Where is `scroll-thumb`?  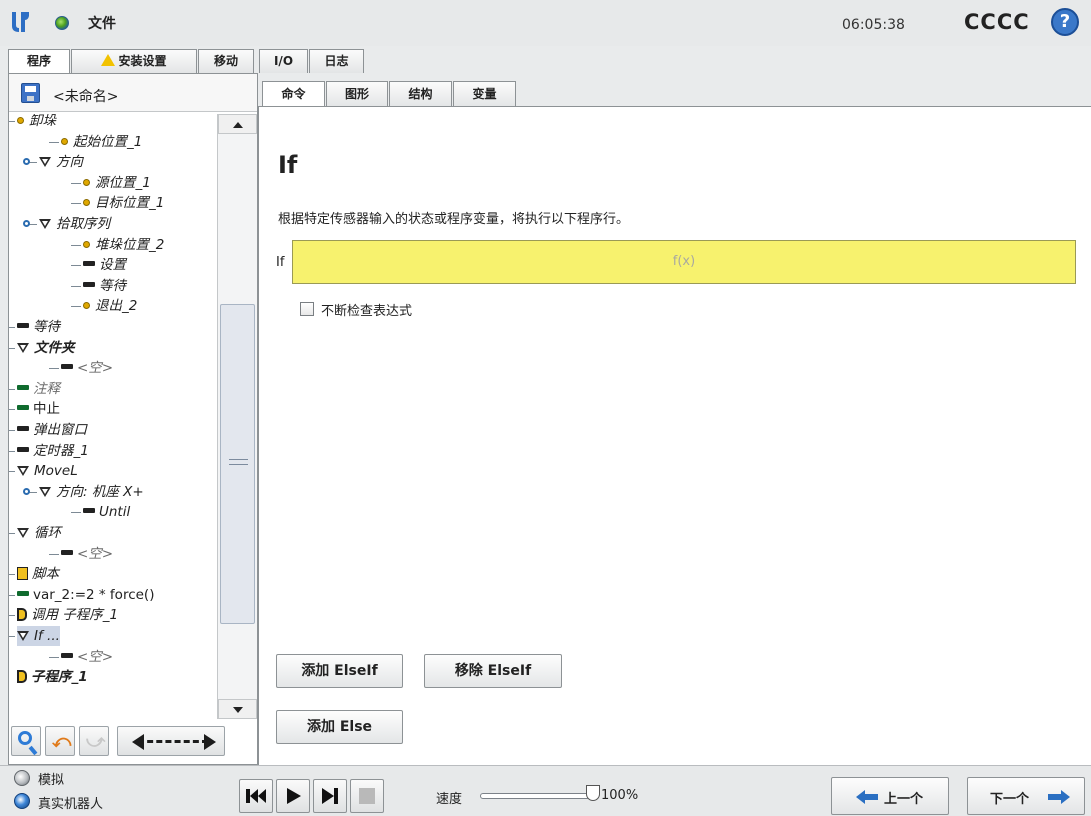
scroll-thumb is located at coordinates (237, 464).